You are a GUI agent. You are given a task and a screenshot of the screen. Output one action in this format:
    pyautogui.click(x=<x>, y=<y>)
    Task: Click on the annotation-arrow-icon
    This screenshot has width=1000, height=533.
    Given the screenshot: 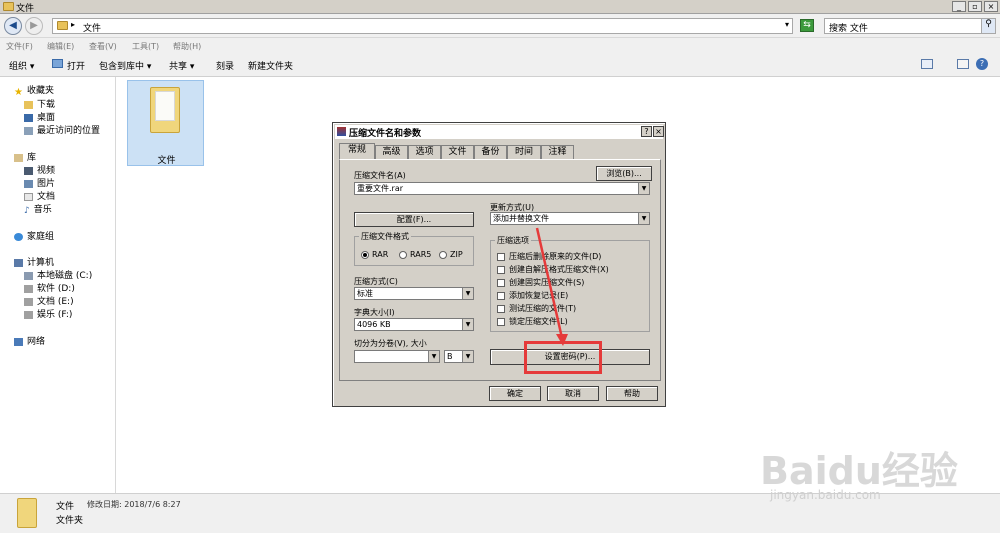 What is the action you would take?
    pyautogui.click(x=551, y=286)
    